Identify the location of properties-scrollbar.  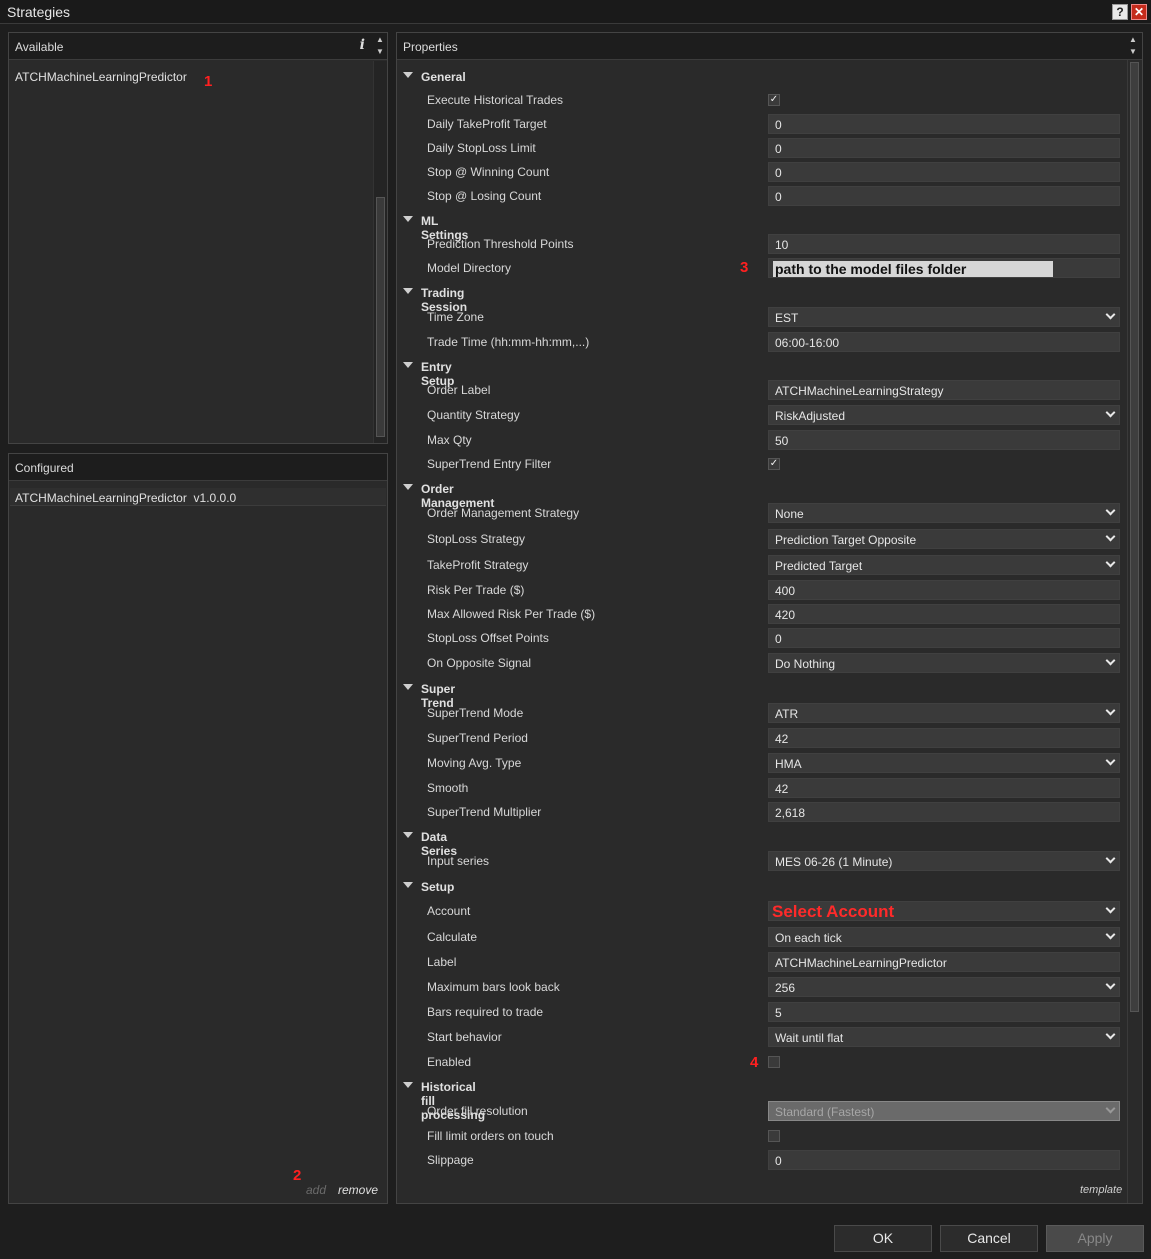
(1134, 631).